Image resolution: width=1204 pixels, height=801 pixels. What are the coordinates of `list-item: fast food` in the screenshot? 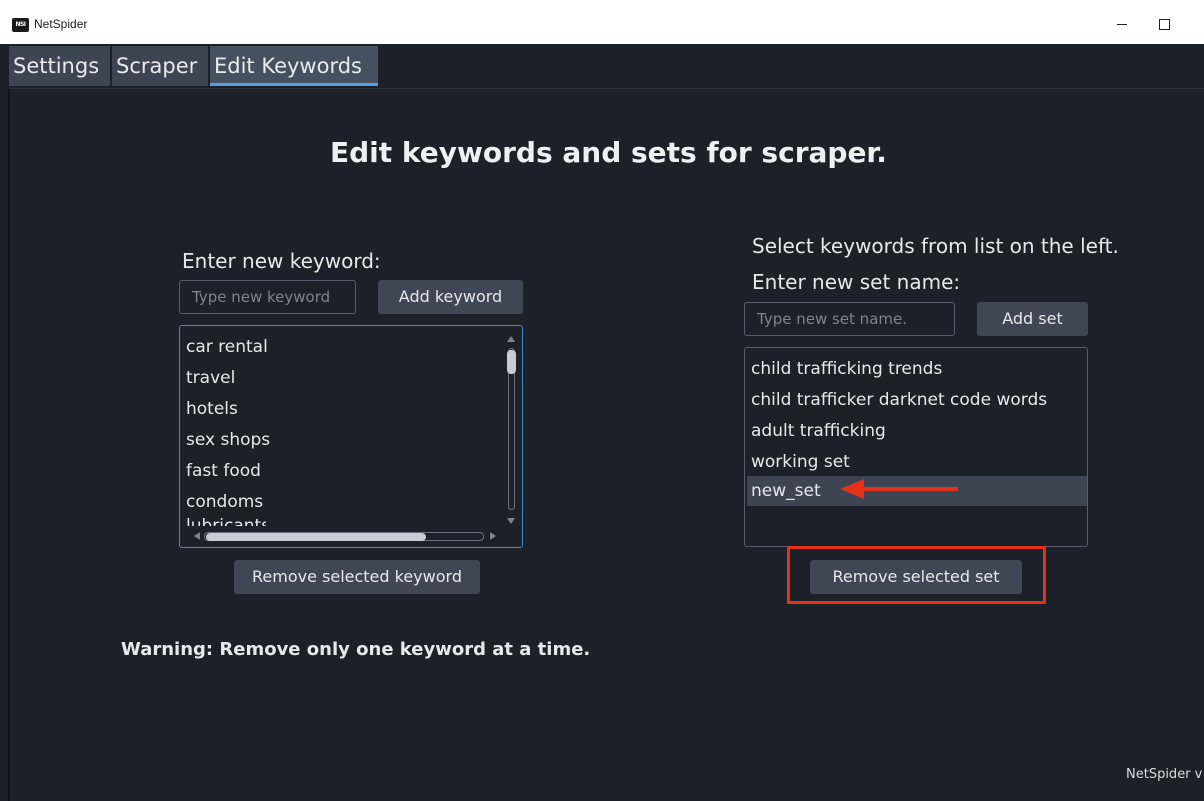 It's located at (223, 471).